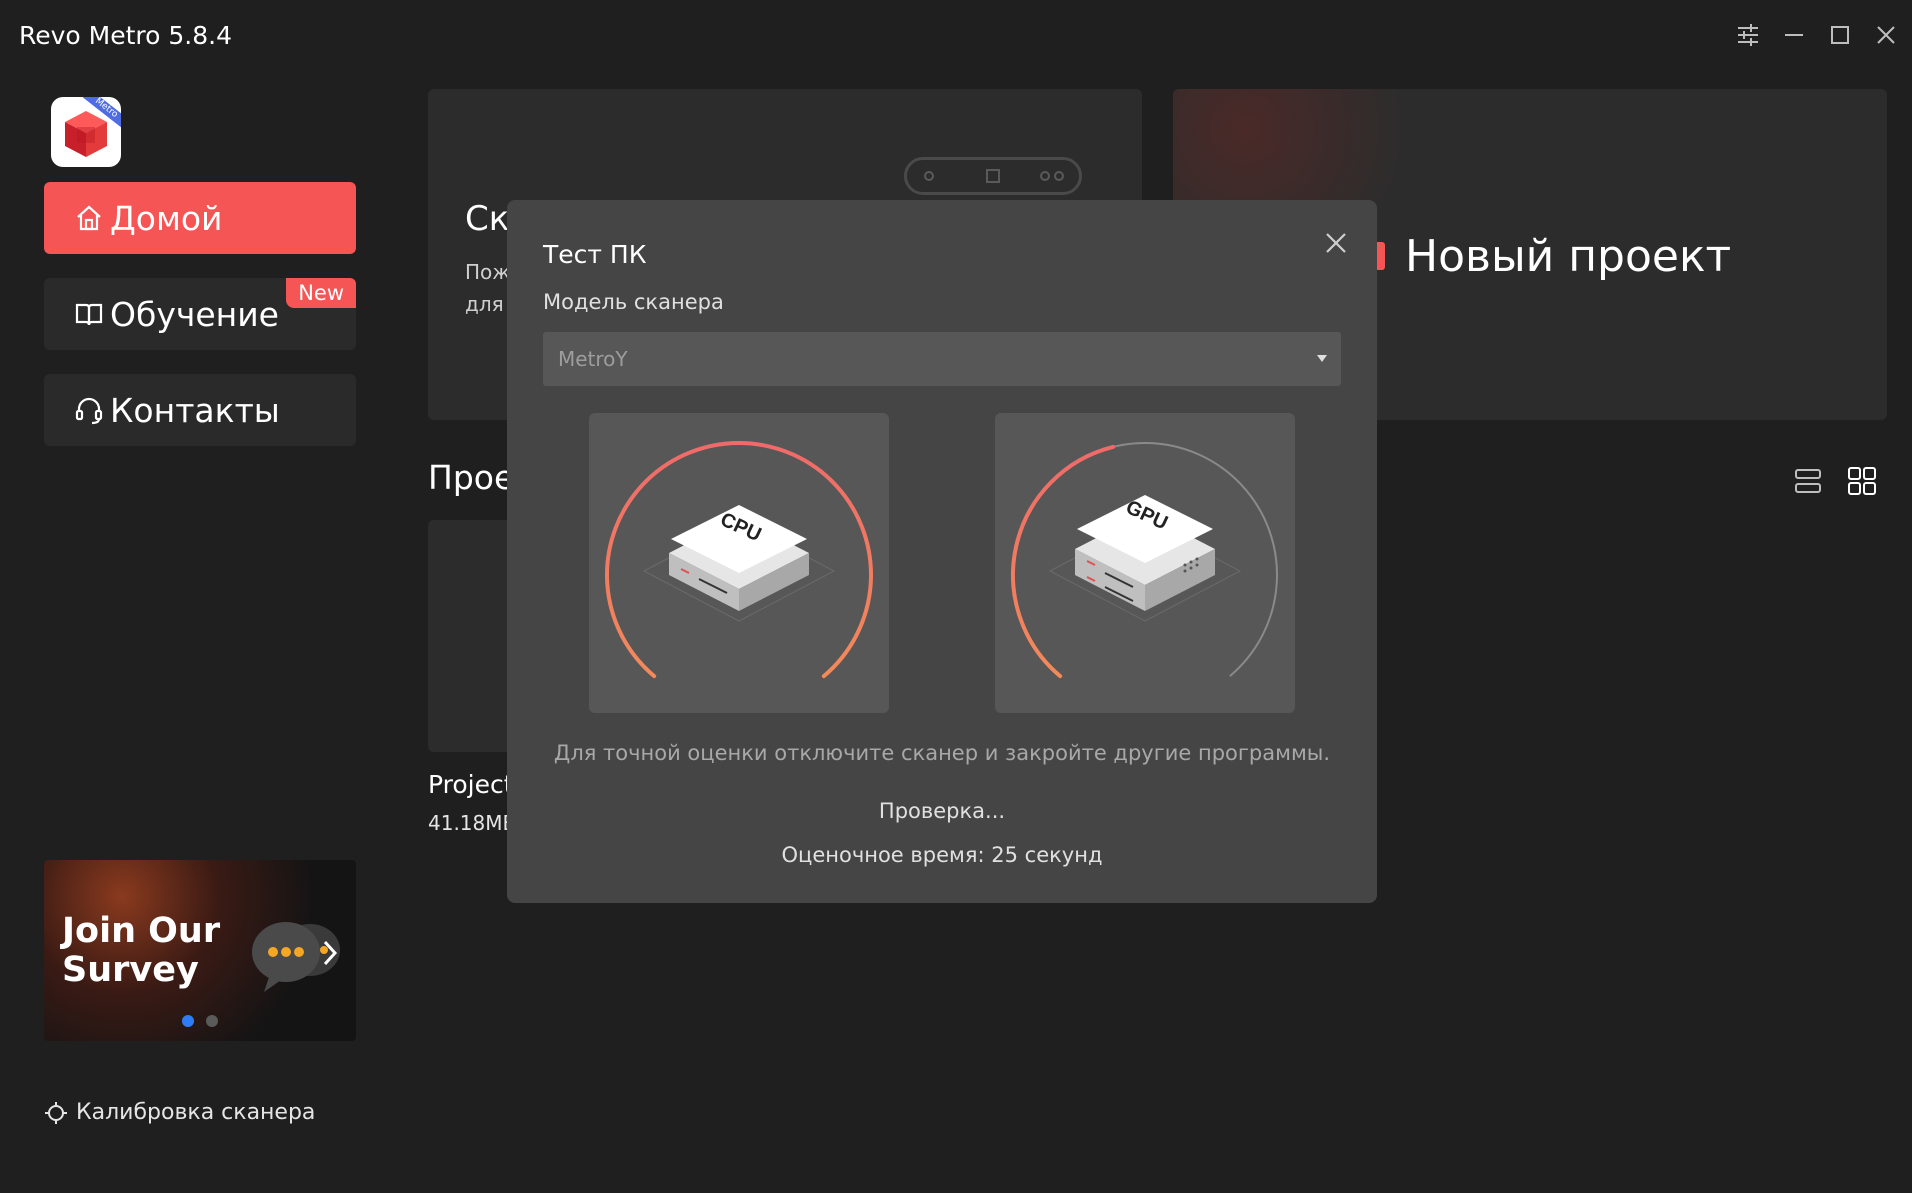 The height and width of the screenshot is (1193, 1912). I want to click on grid-view-icon, so click(1862, 481).